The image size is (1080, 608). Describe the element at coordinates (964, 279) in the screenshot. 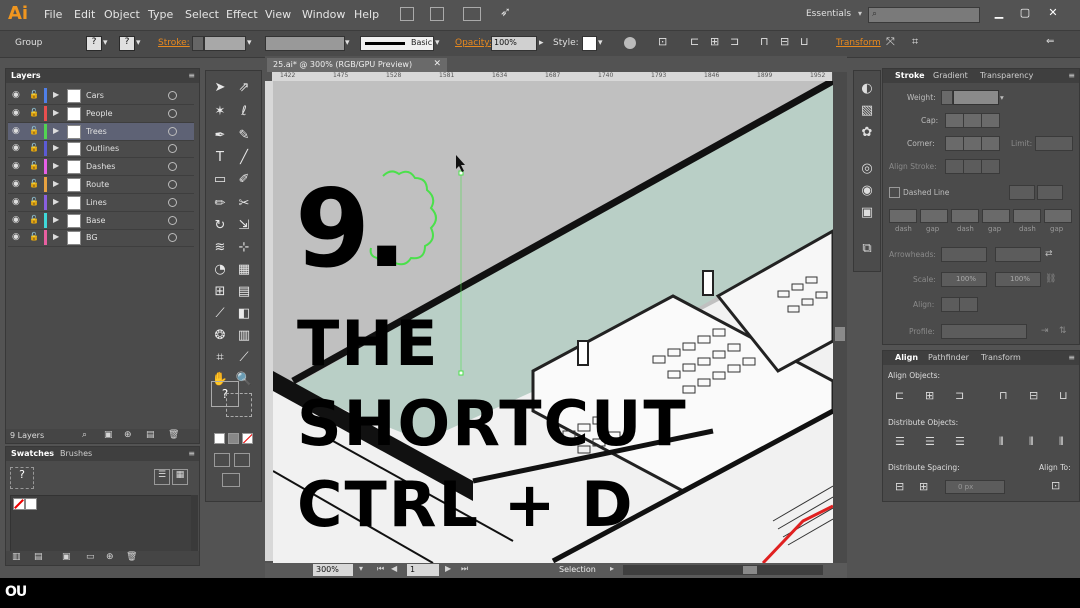

I see `scale-start-input: 100%` at that location.